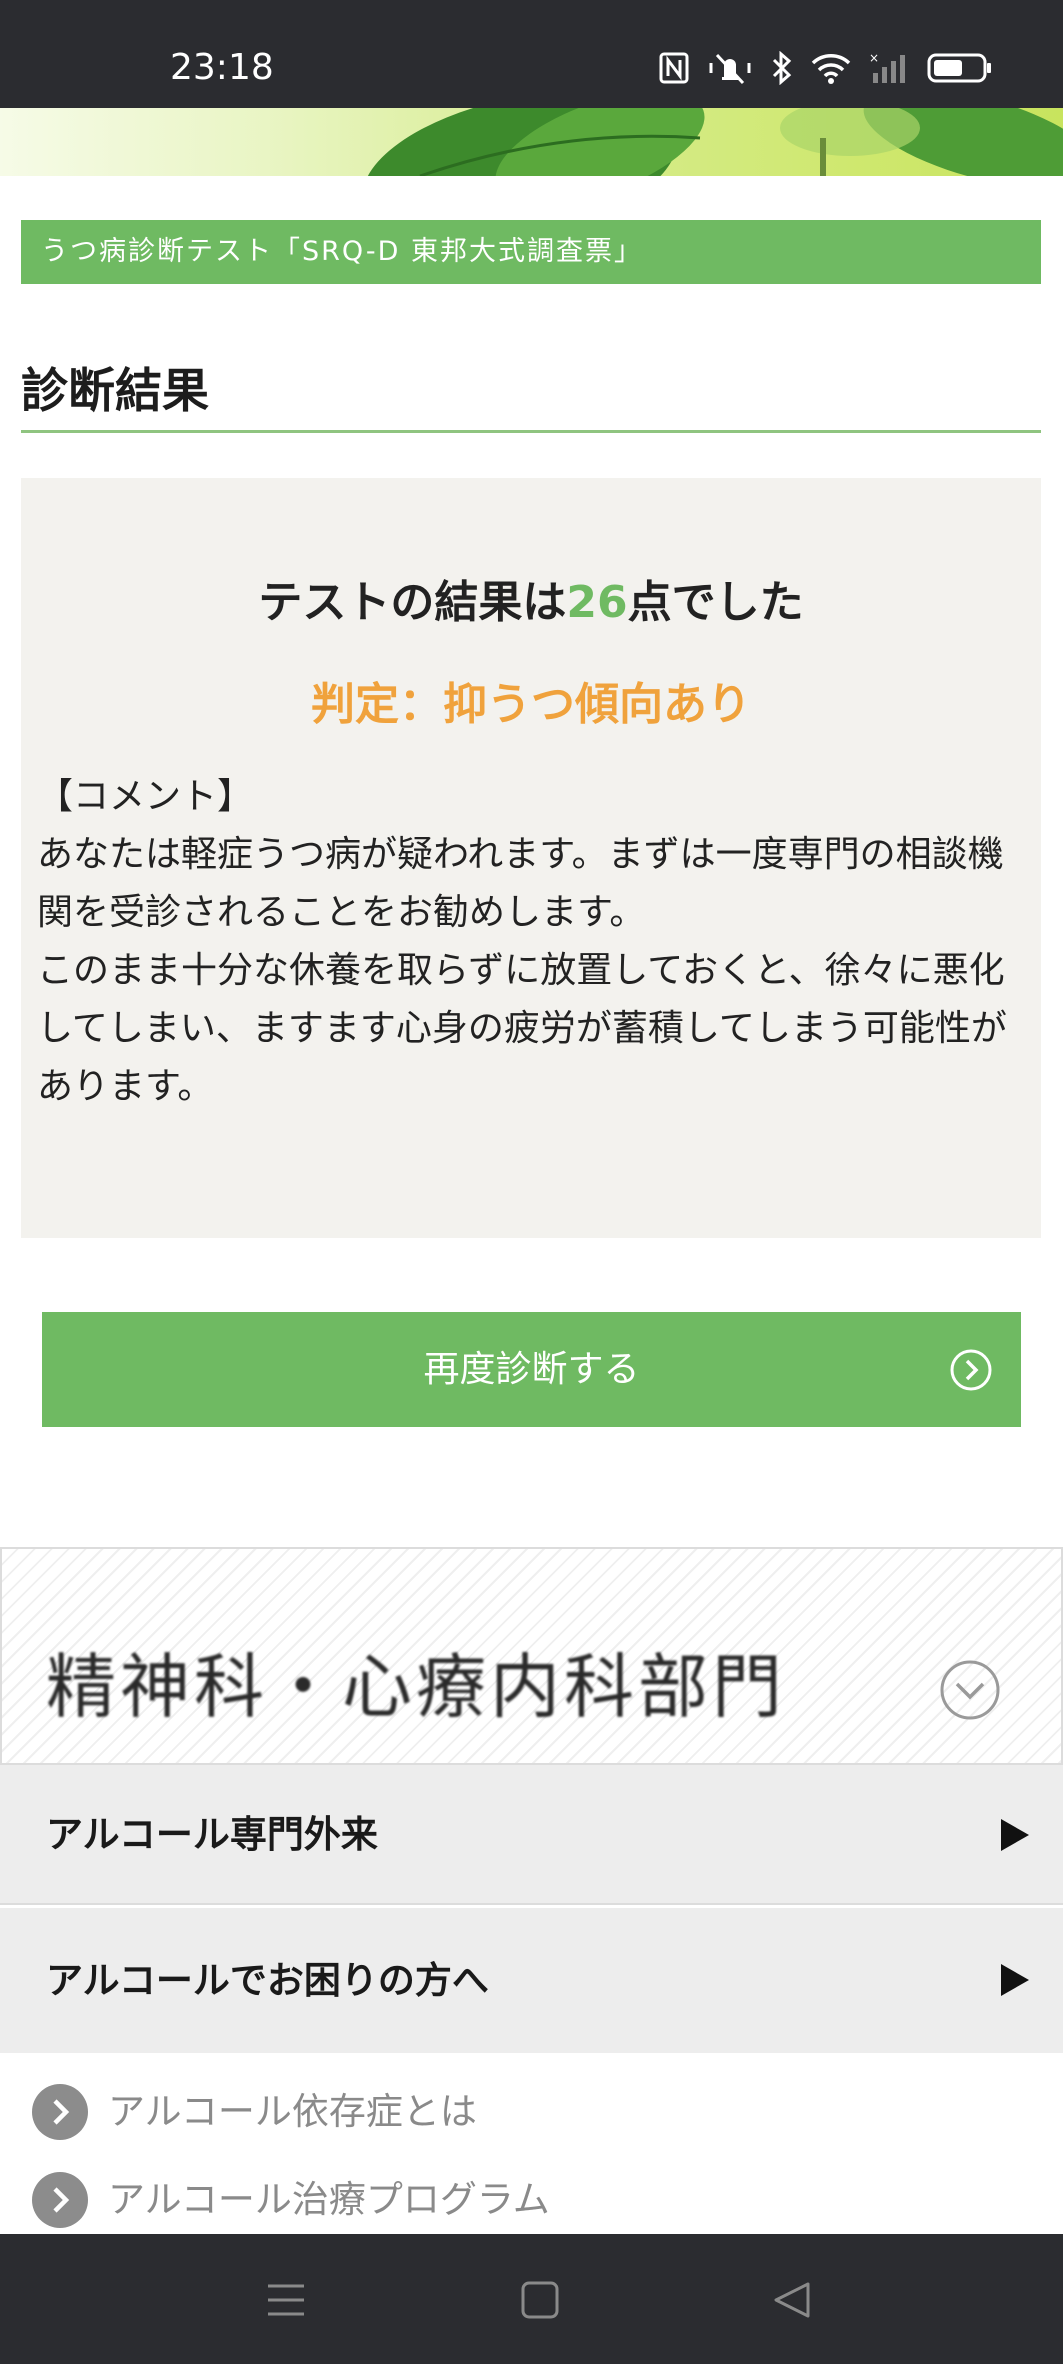 This screenshot has height=2364, width=1063. I want to click on menu-item-alcohol-help: アルコールでお困りの方へ, so click(531, 1980).